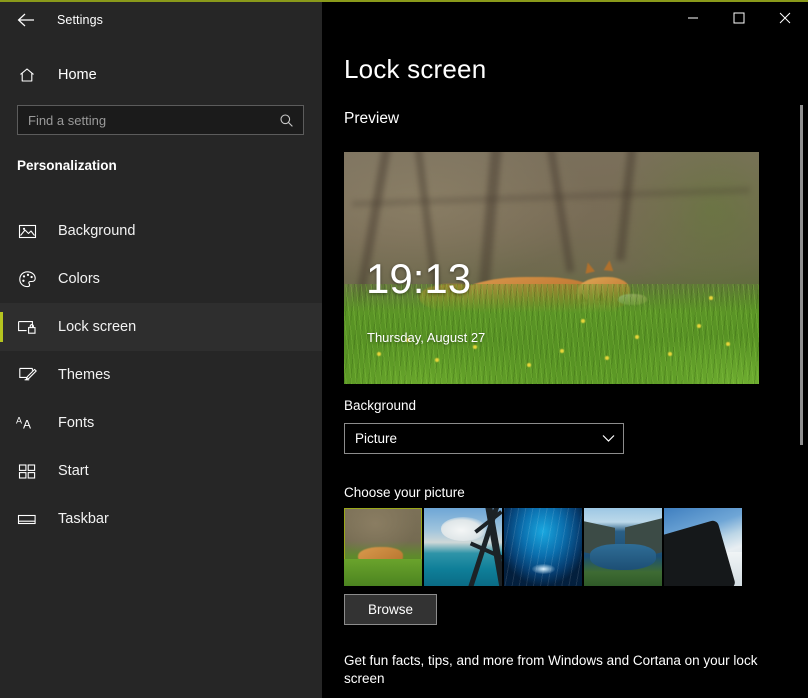  I want to click on font-aa-icon: A A, so click(27, 423).